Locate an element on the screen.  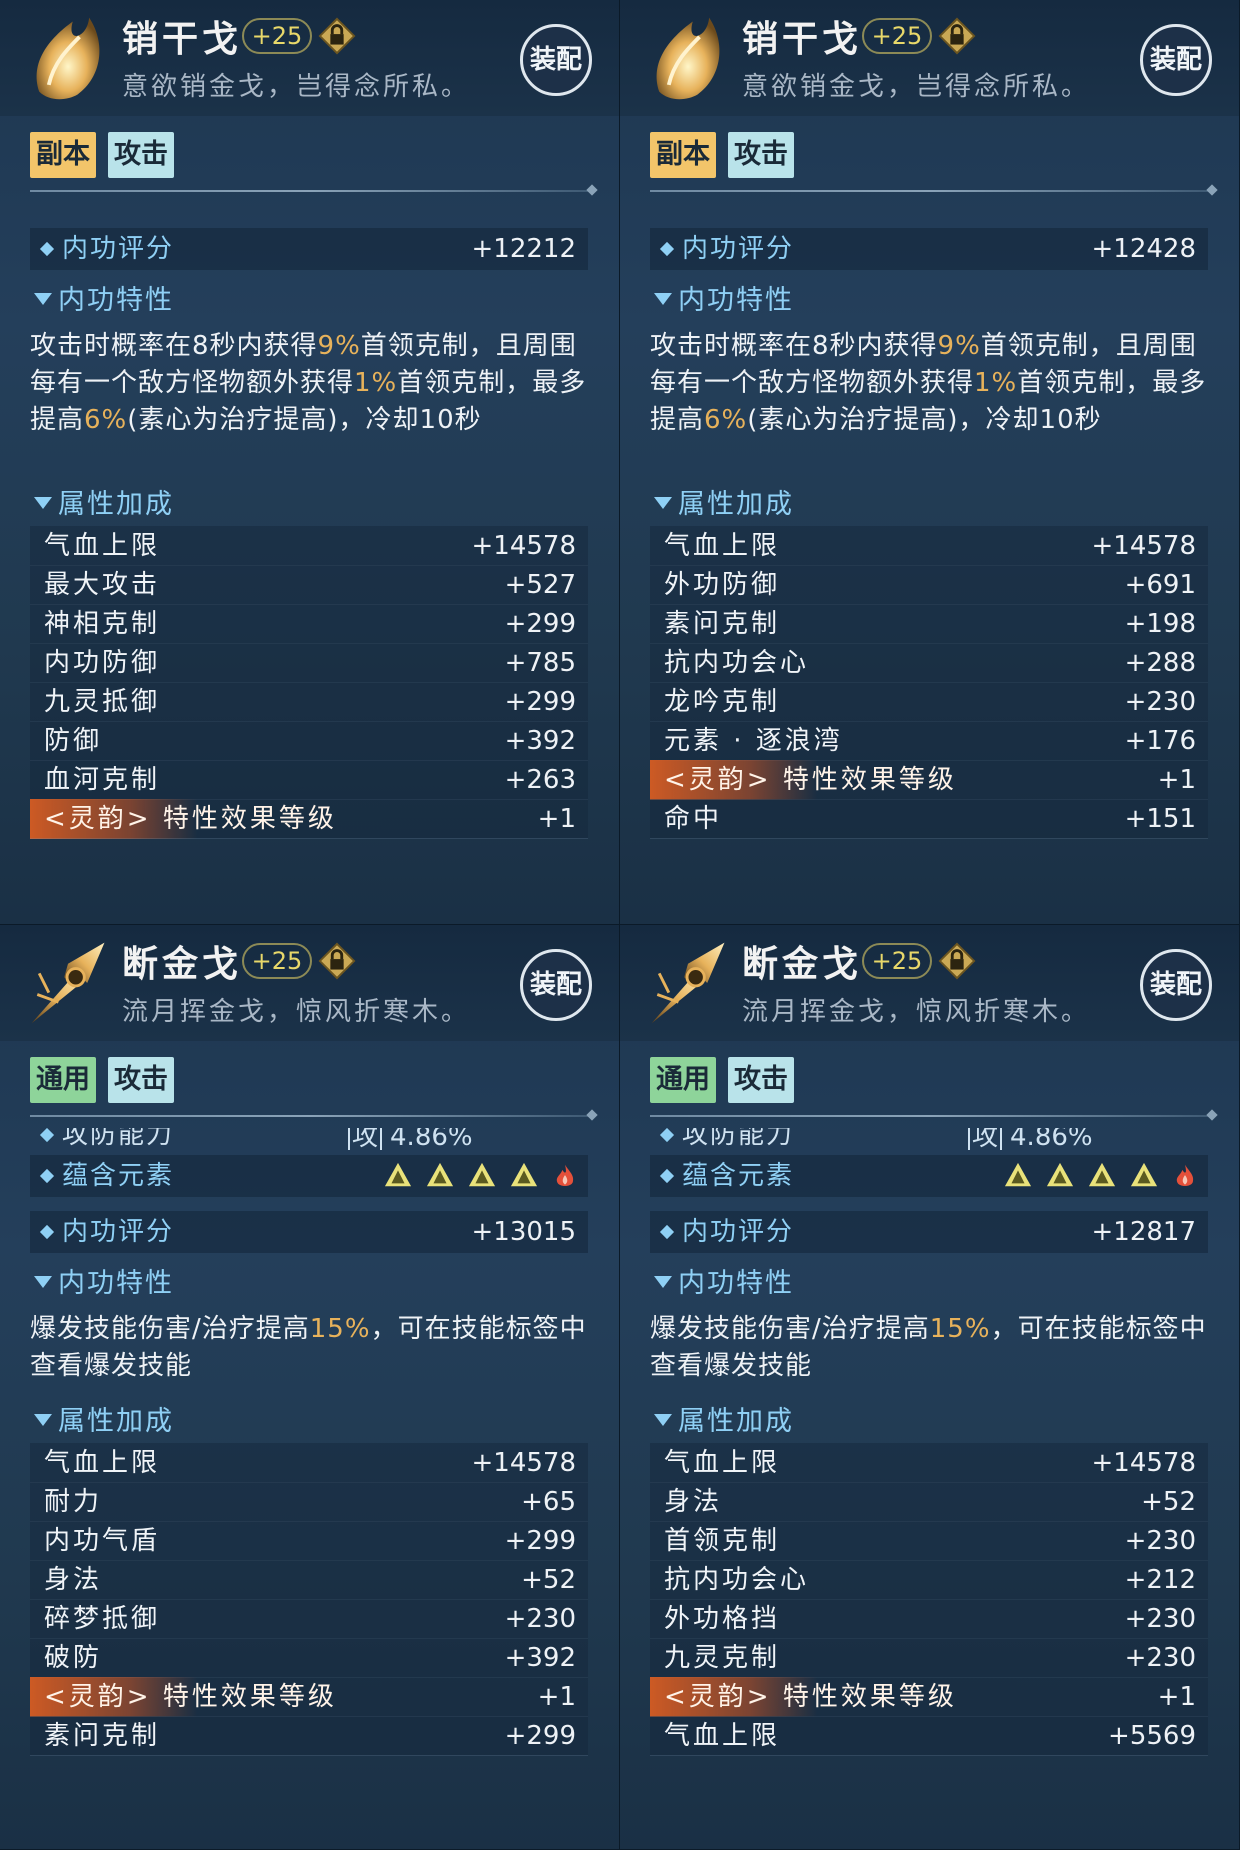
stat-label: 抗内功会心 is located at coordinates (737, 1580).